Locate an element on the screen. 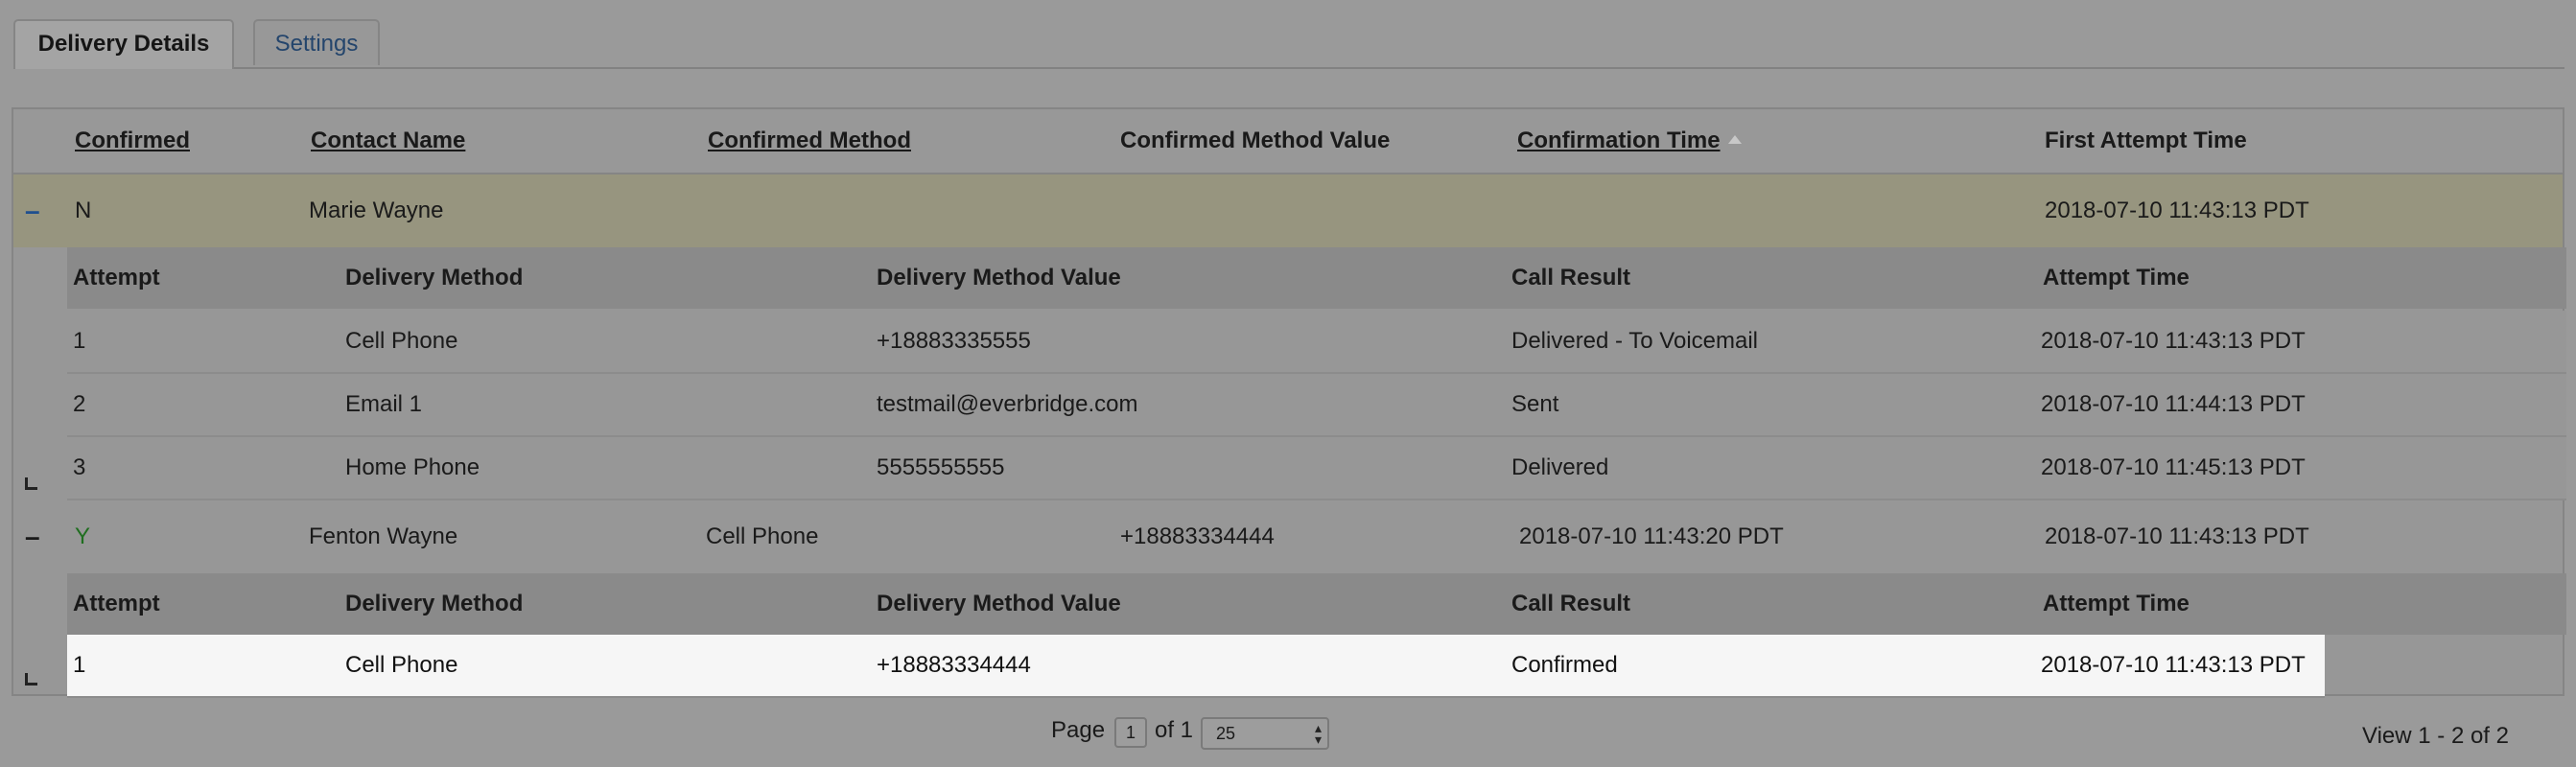 The image size is (2576, 767). tab-bar: Delivery Details Settings is located at coordinates (1288, 44).